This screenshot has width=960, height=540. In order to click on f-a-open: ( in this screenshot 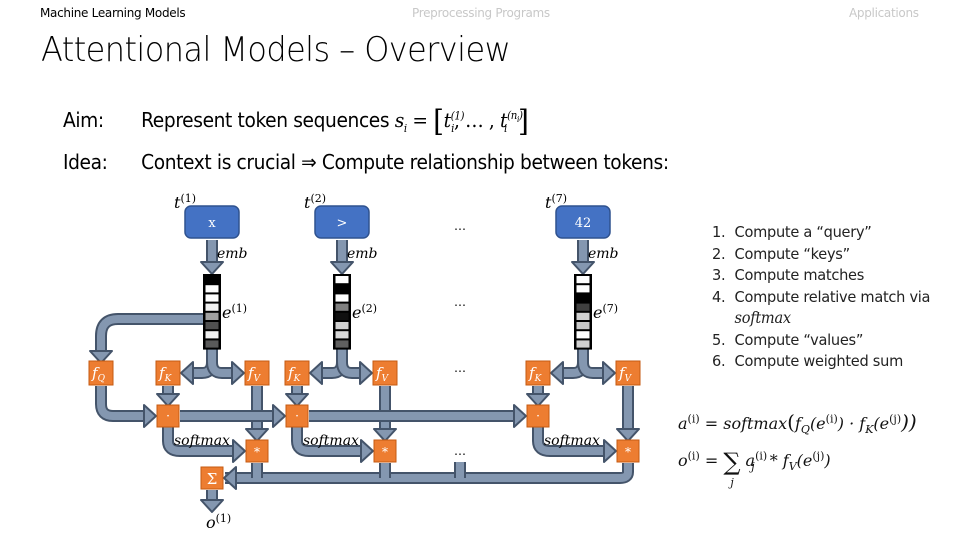, I will do `click(791, 422)`.